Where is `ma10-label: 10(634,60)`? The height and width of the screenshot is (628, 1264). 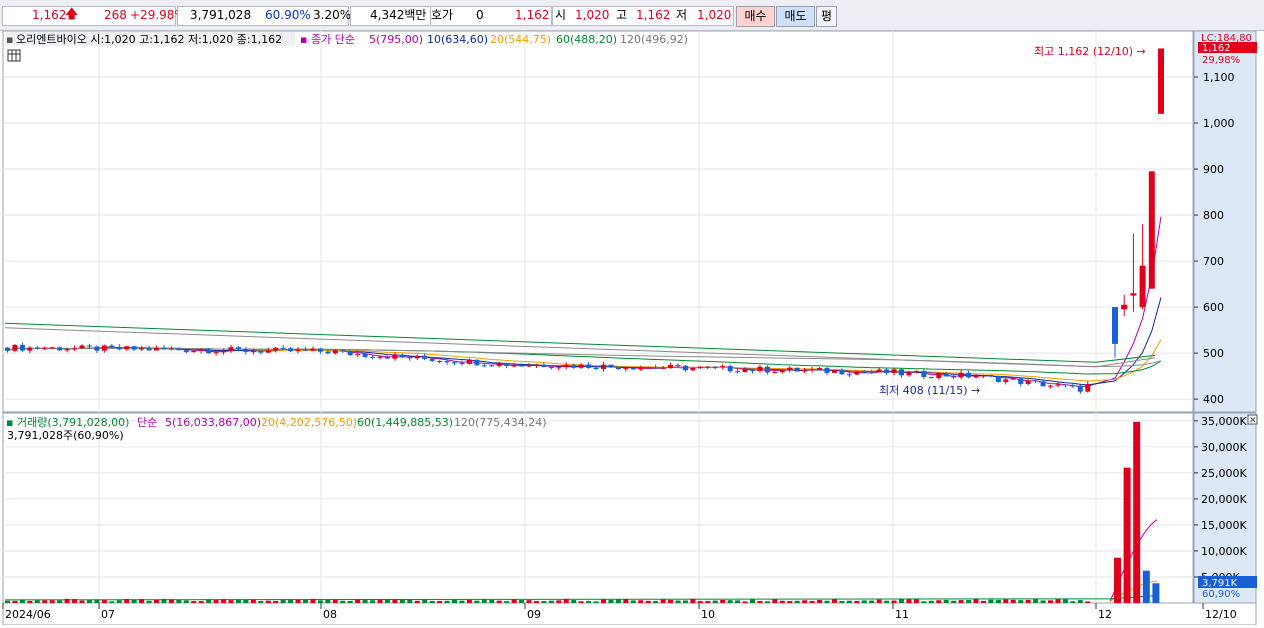
ma10-label: 10(634,60) is located at coordinates (457, 39).